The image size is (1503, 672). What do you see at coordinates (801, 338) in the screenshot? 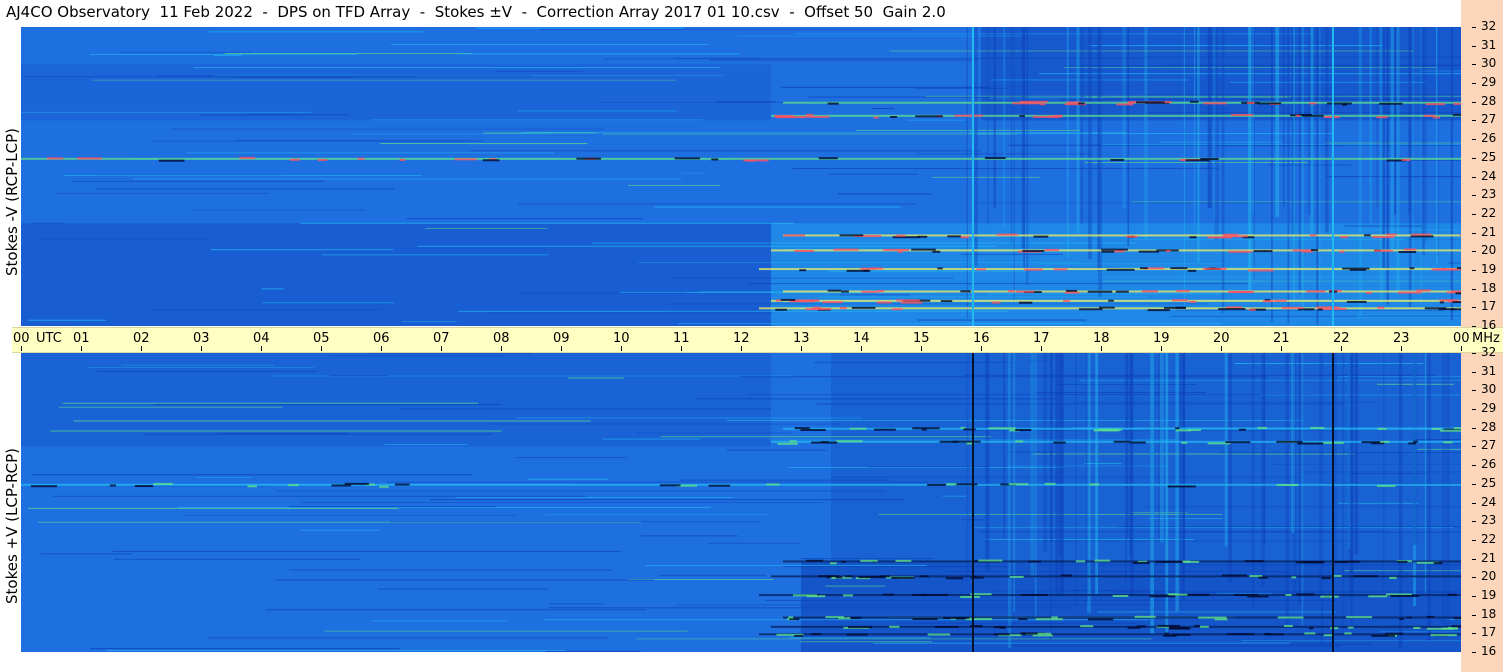
I see `time-tick-label: 13` at bounding box center [801, 338].